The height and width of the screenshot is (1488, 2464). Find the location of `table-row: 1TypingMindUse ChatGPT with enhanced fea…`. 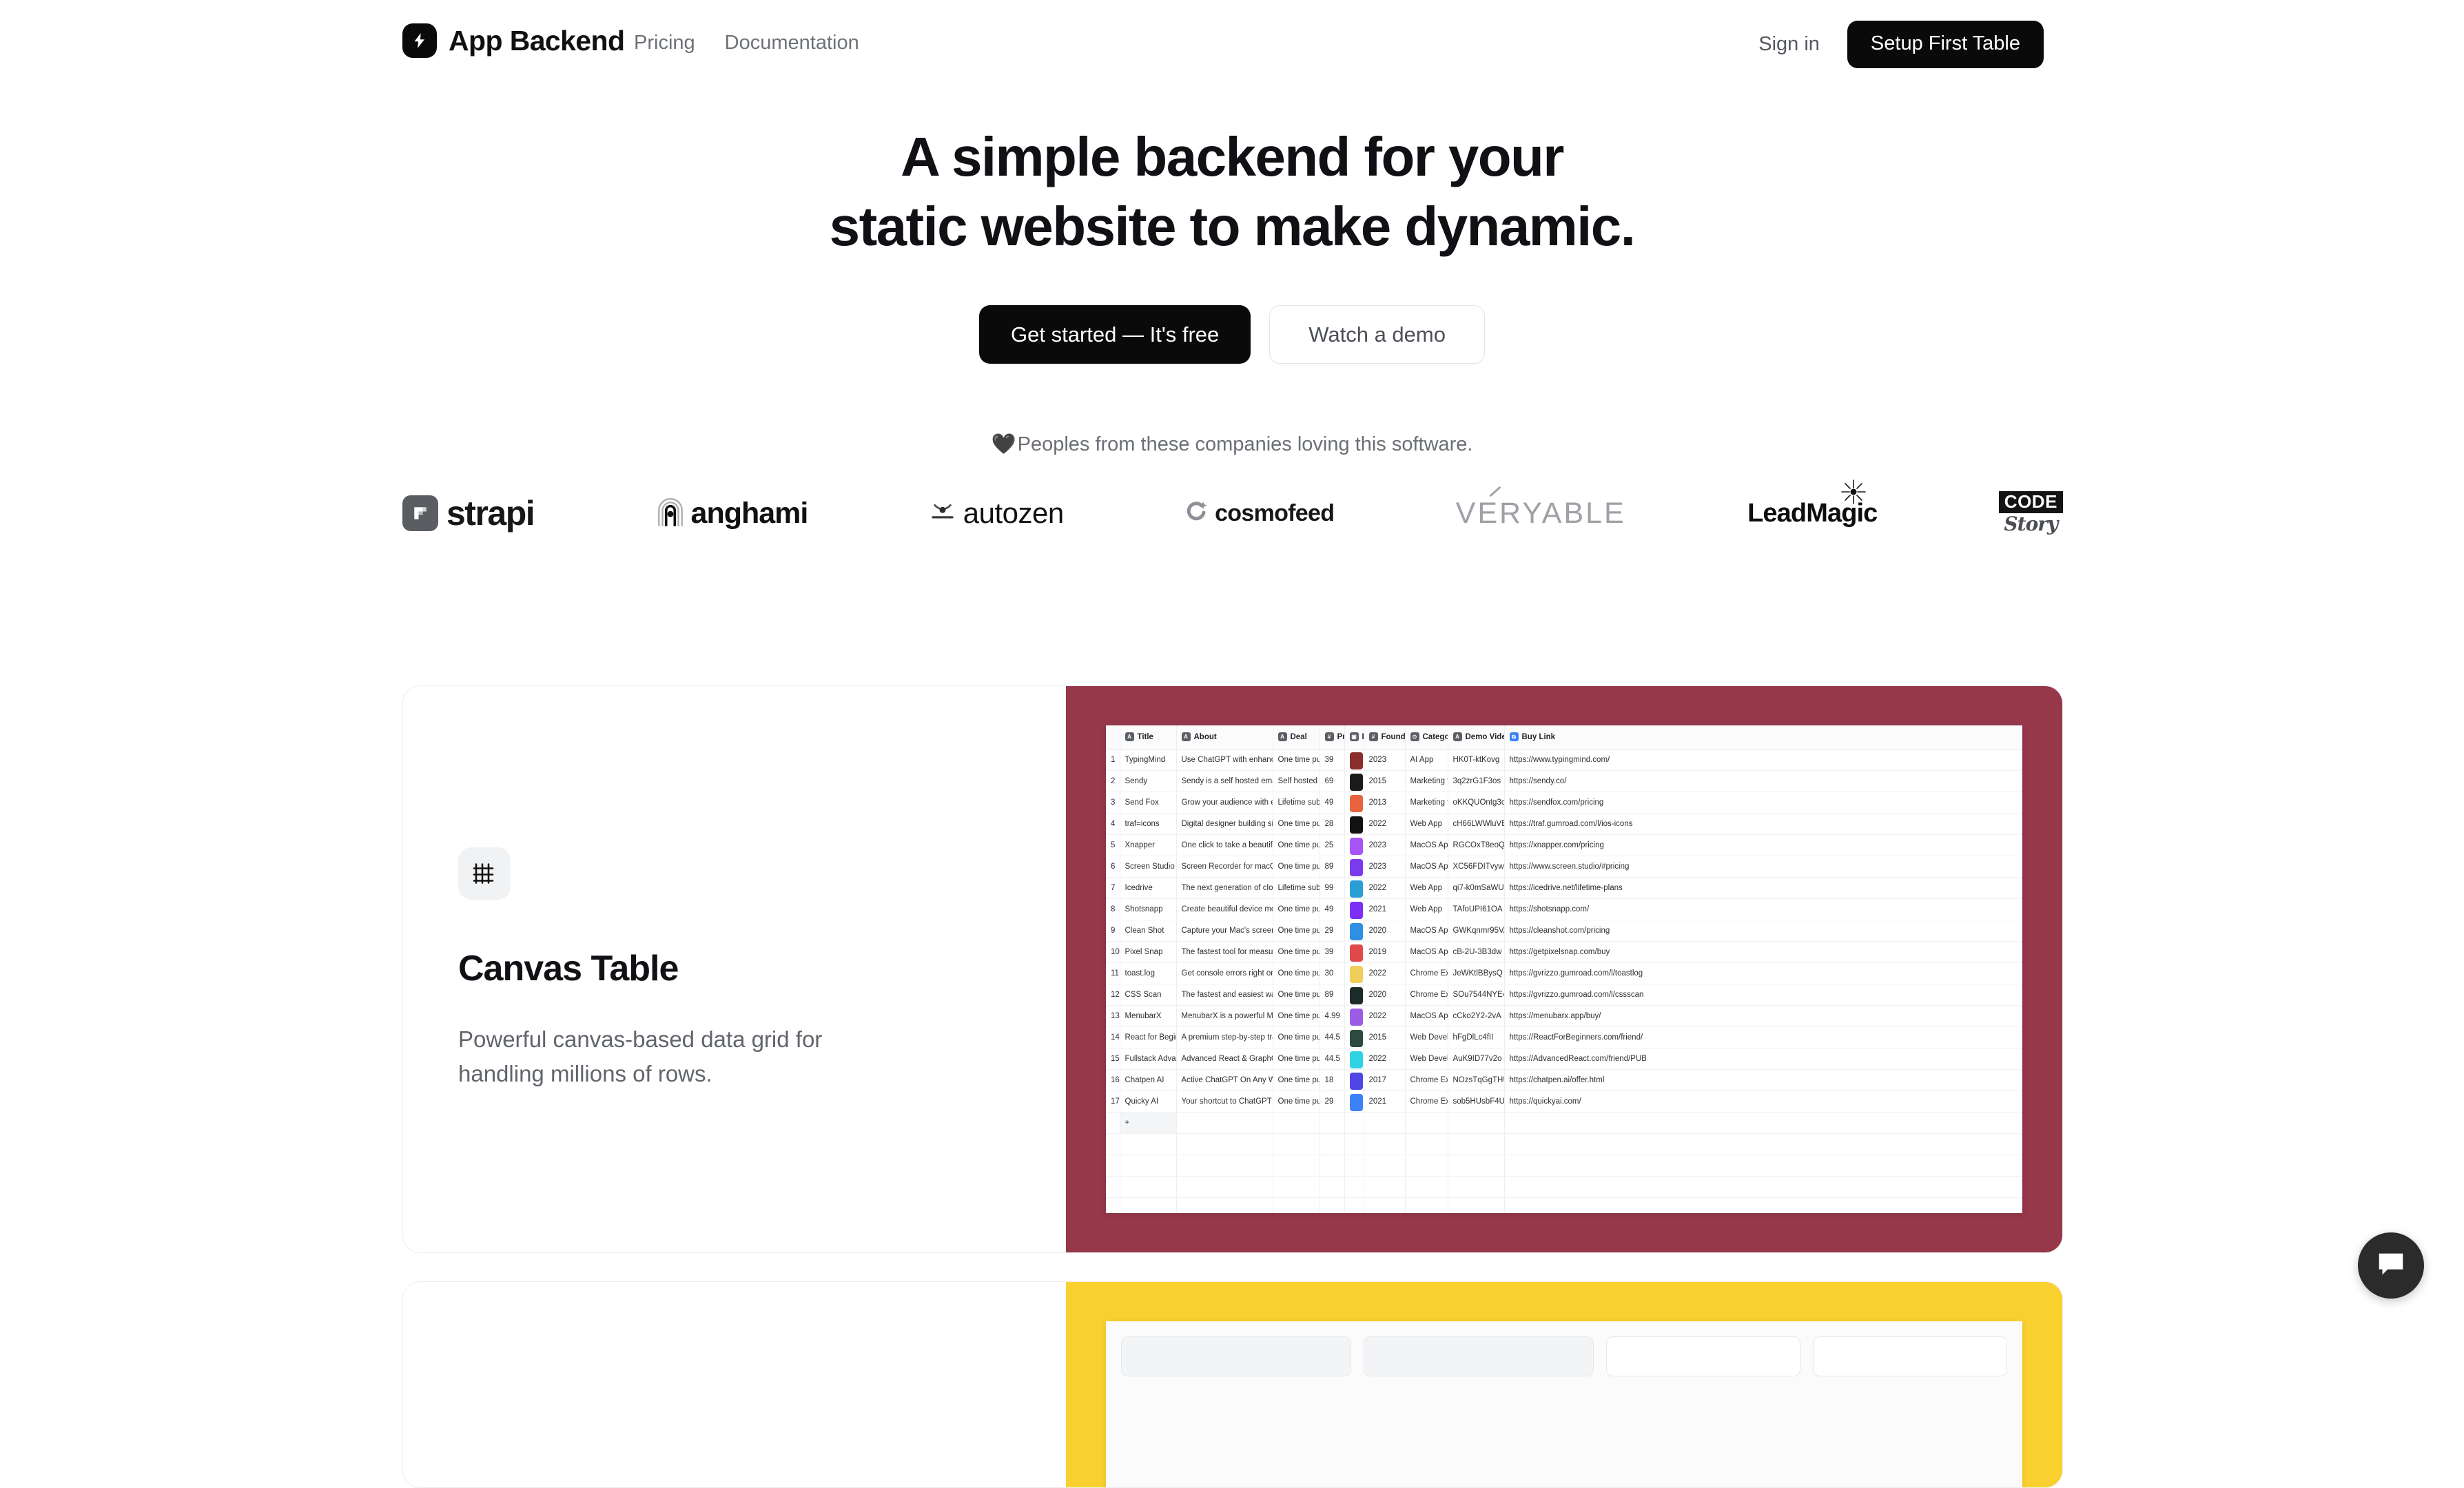

table-row: 1TypingMindUse ChatGPT with enhanced fea… is located at coordinates (1564, 759).